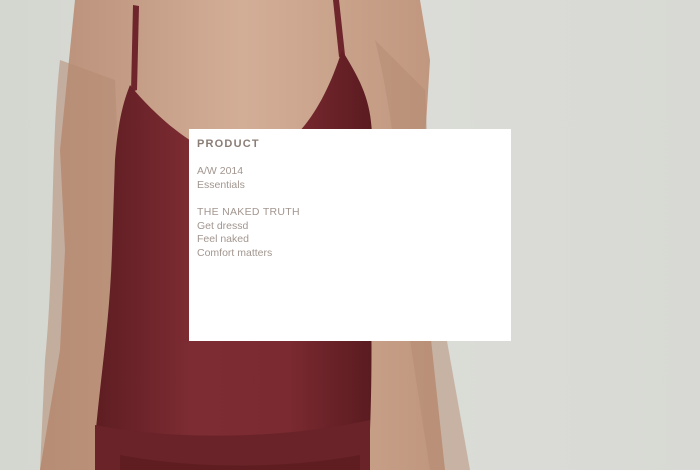 The width and height of the screenshot is (700, 470). I want to click on comfort-matters-link: Comfort matters, so click(350, 254).